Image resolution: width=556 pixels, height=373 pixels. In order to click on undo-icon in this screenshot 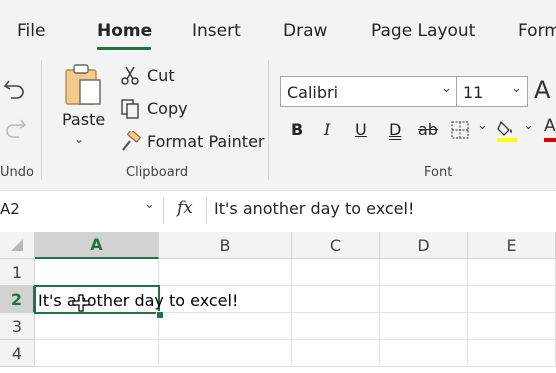, I will do `click(13, 89)`.